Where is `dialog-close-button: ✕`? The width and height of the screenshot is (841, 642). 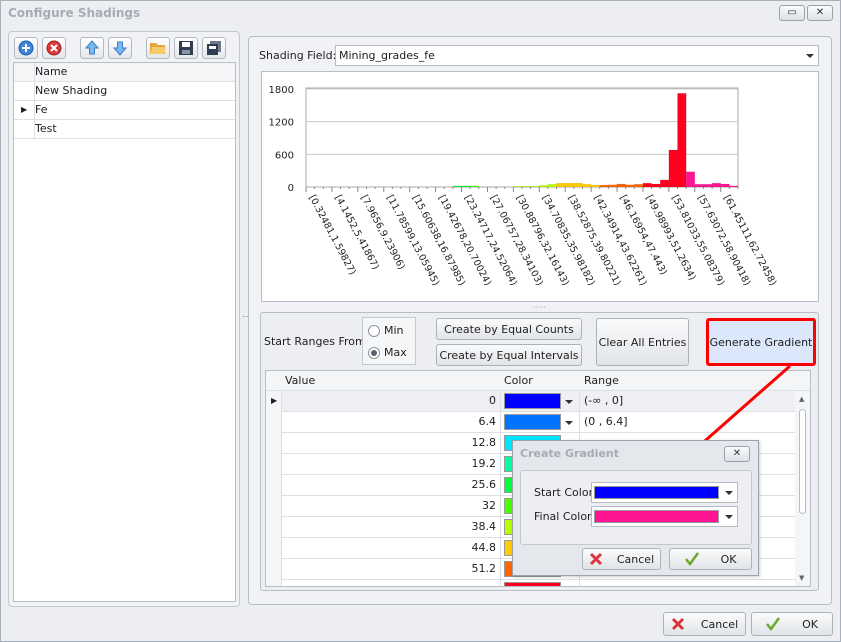
dialog-close-button: ✕ is located at coordinates (737, 454).